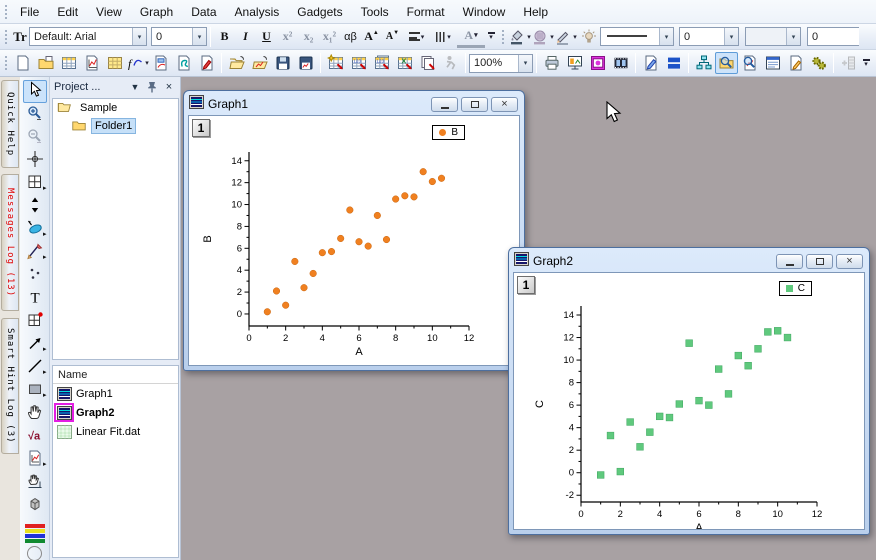  Describe the element at coordinates (703, 63) in the screenshot. I see `project-folders-button` at that location.